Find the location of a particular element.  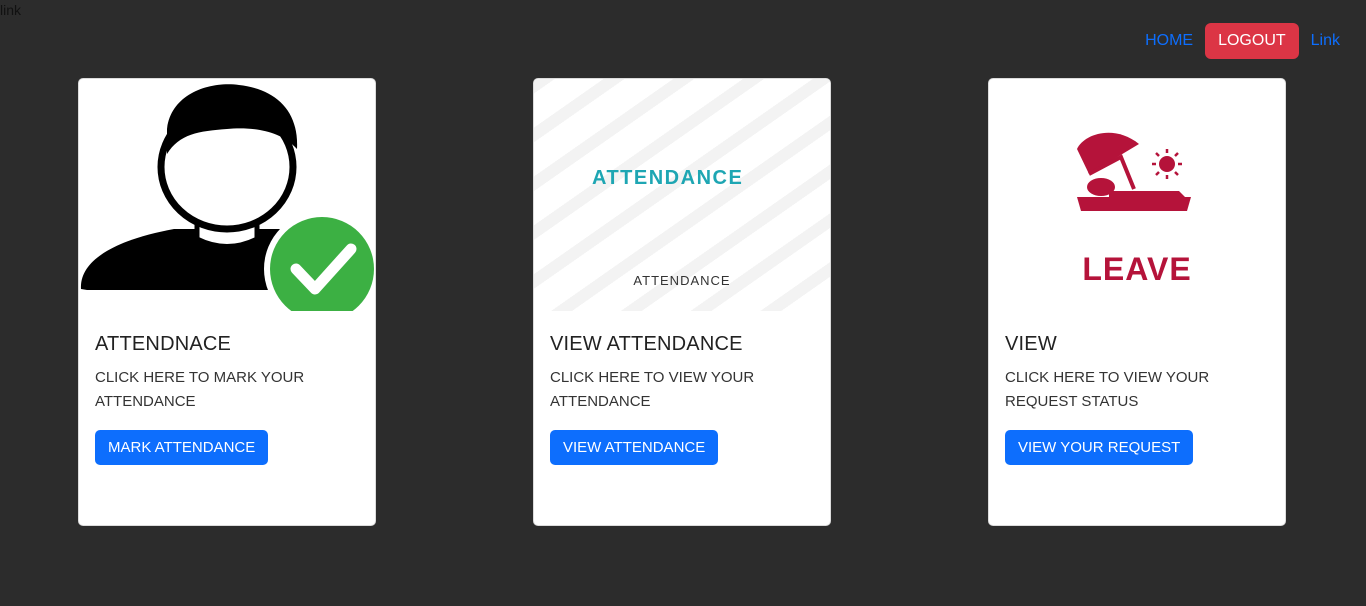

card-title: VIEW ATTENDANCE is located at coordinates (646, 344).